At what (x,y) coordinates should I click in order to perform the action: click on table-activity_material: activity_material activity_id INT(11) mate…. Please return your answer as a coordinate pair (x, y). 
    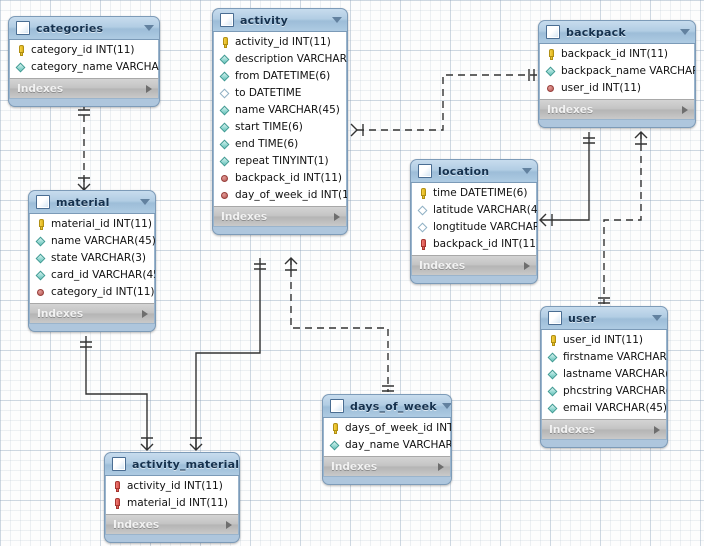
    Looking at the image, I should click on (172, 497).